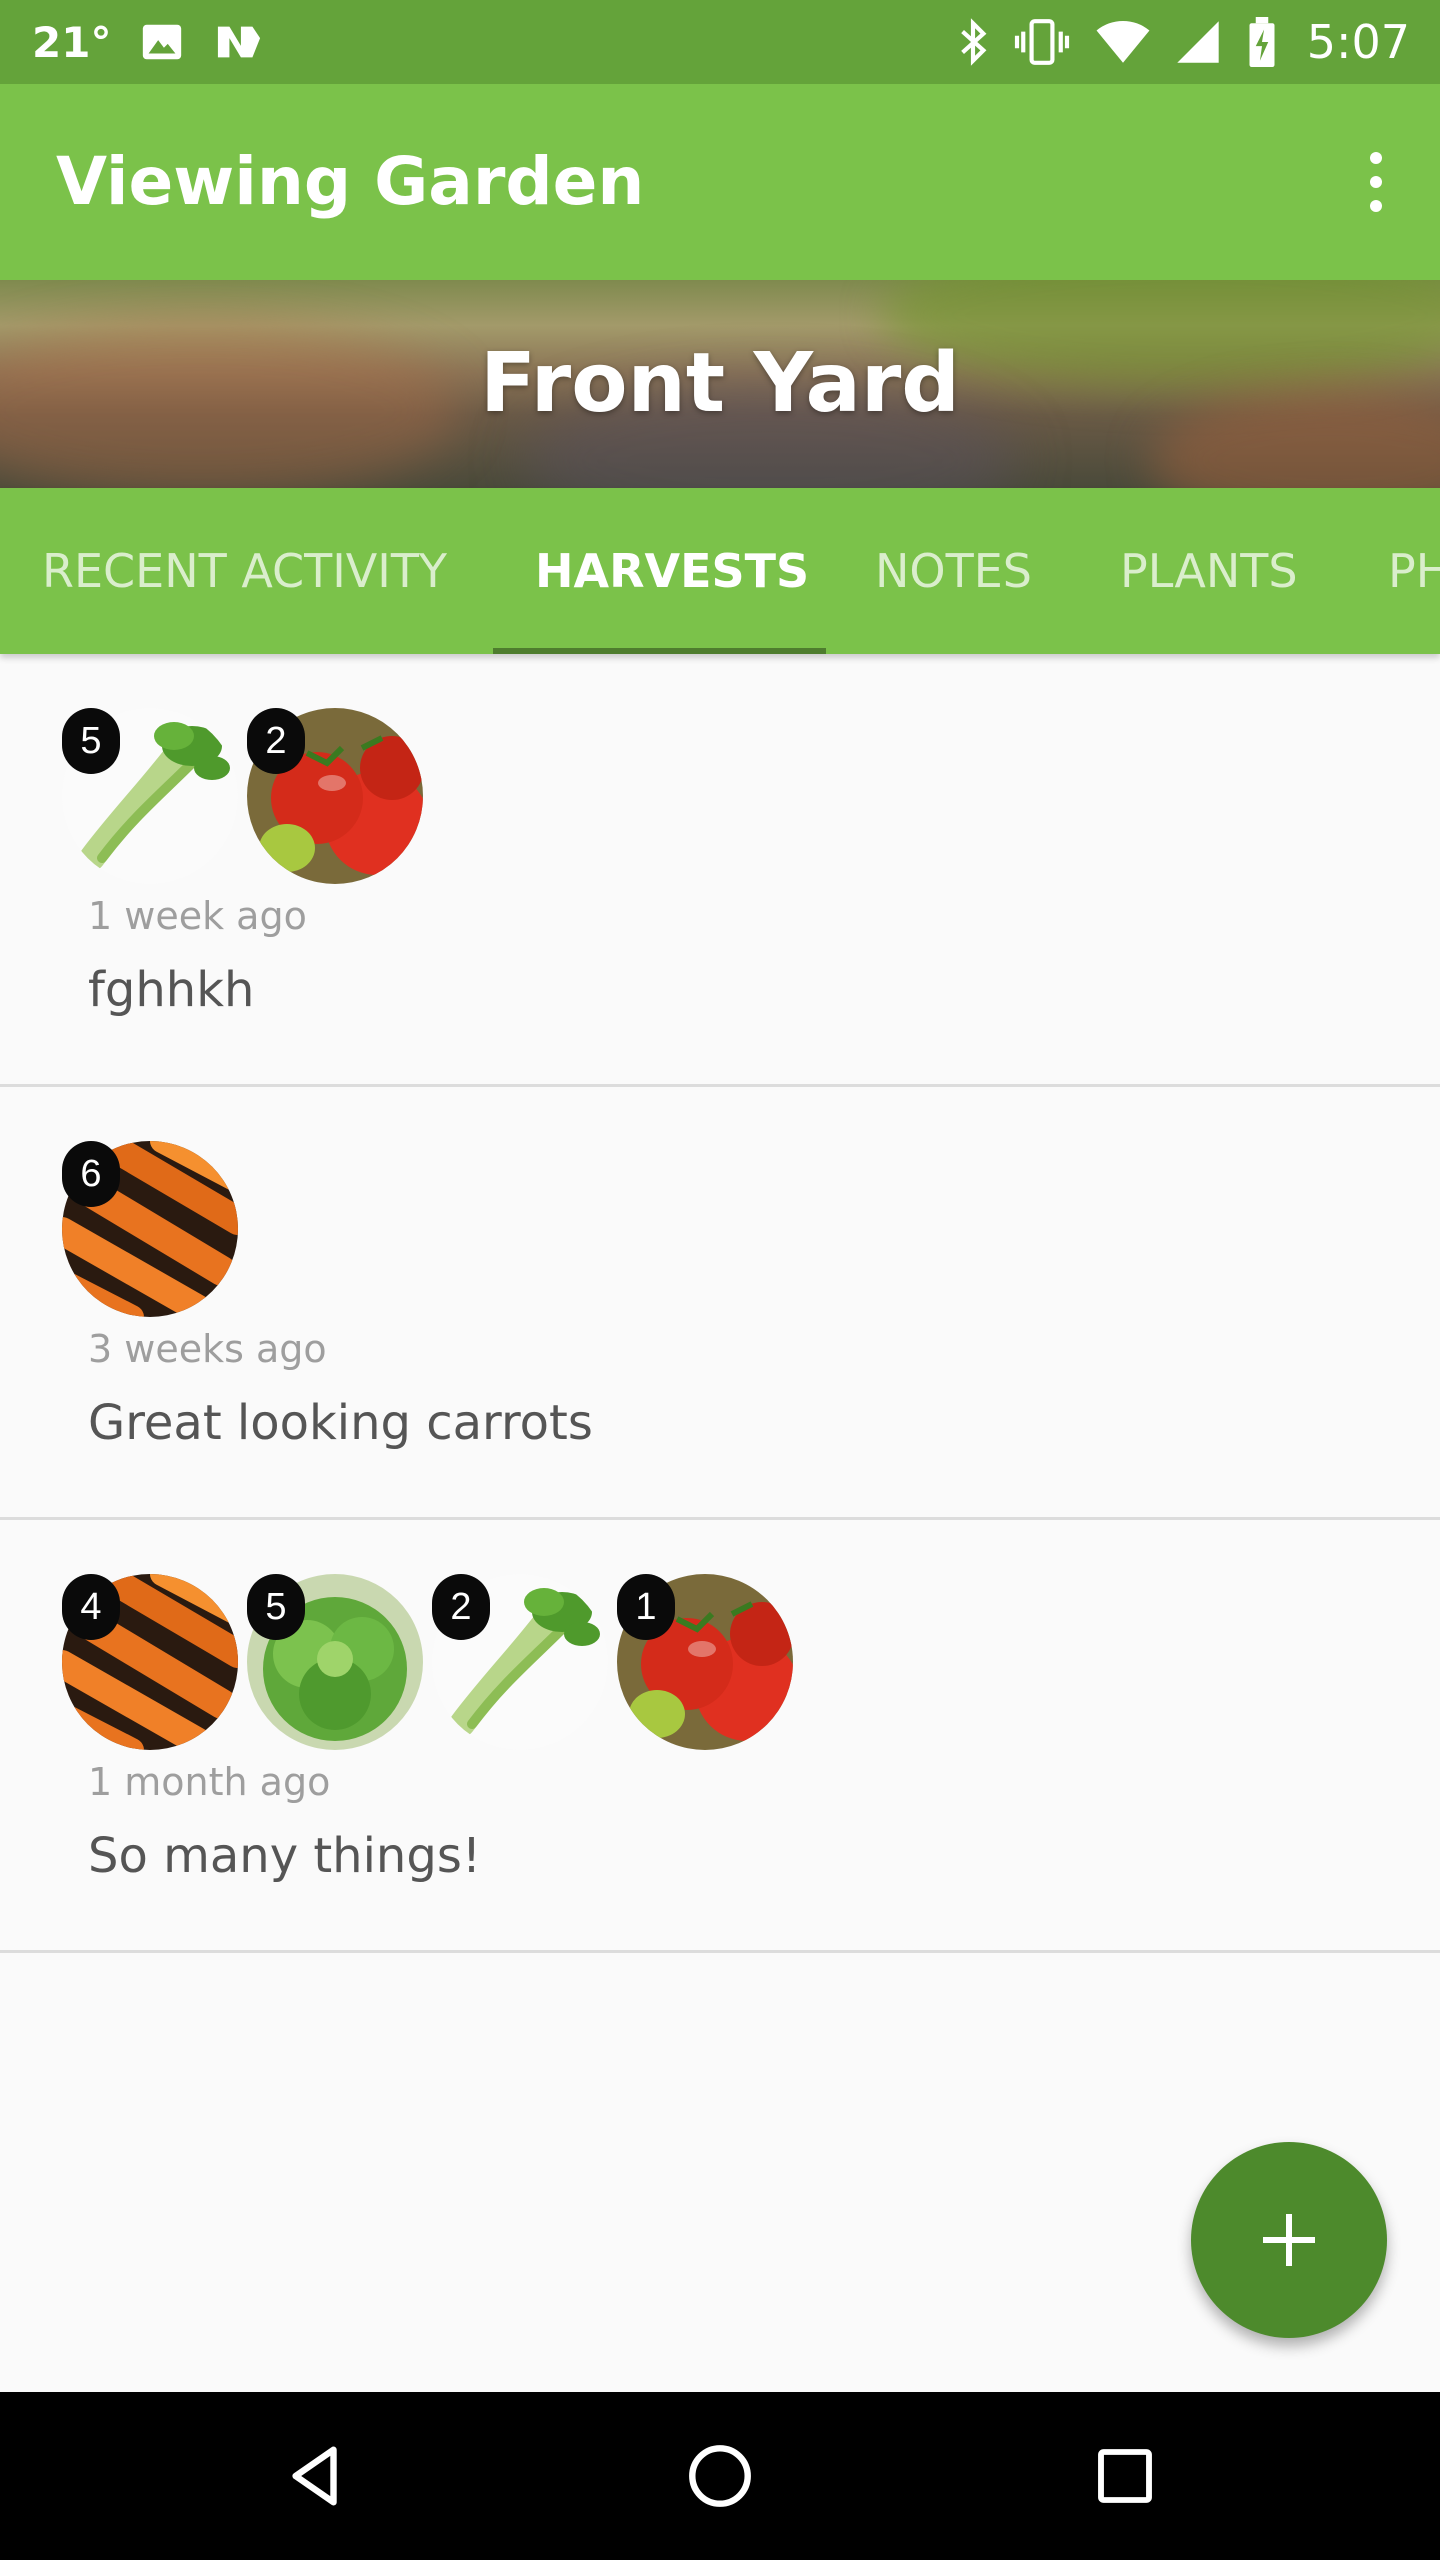  I want to click on tab-photos: PH, so click(1414, 571).